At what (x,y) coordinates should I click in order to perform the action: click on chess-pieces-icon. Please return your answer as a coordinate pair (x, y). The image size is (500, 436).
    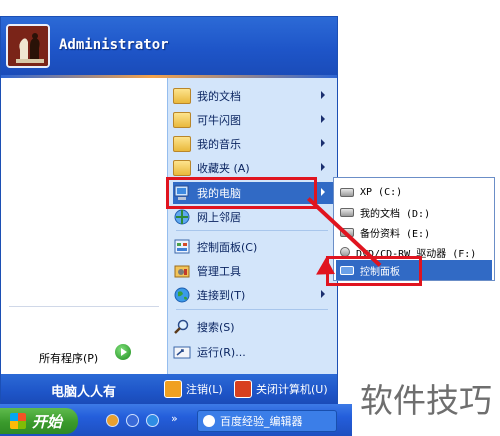
    Looking at the image, I should click on (28, 46).